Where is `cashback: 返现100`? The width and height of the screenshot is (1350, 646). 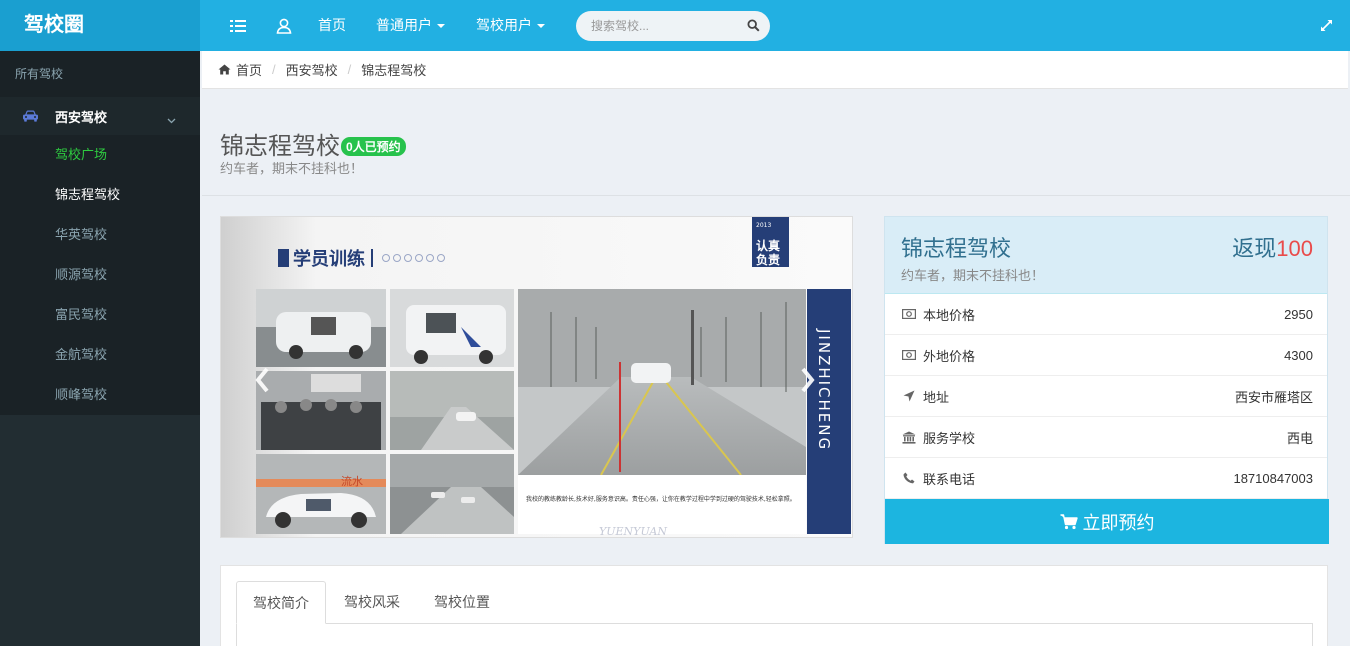
cashback: 返现100 is located at coordinates (1272, 247).